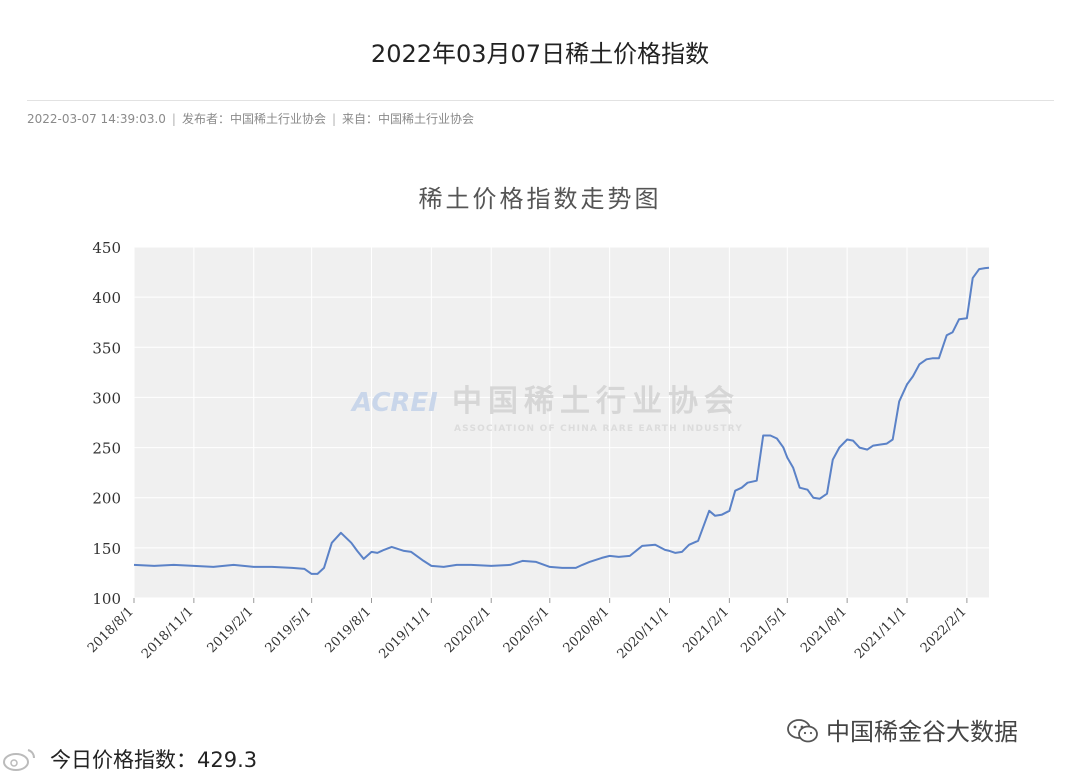  Describe the element at coordinates (540, 100) in the screenshot. I see `title-divider` at that location.